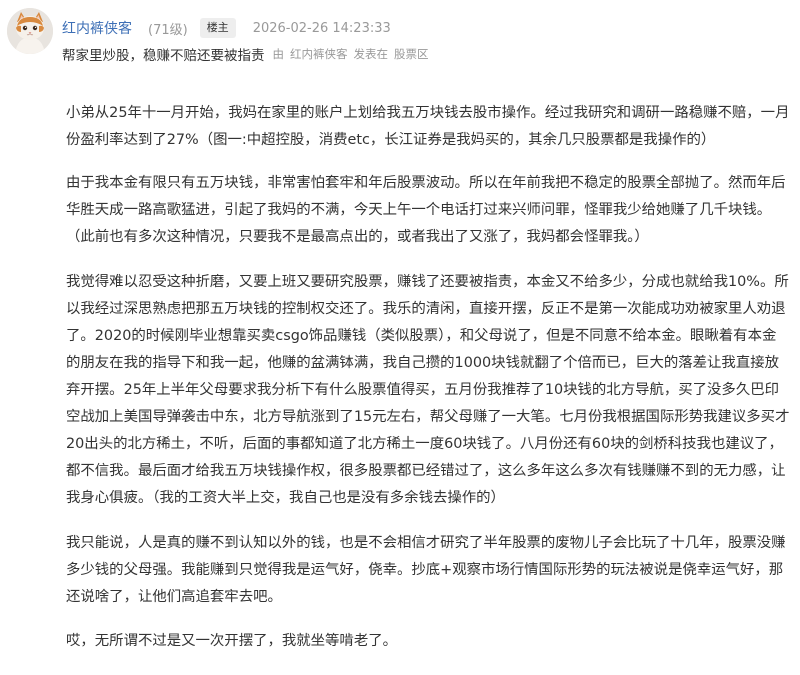  Describe the element at coordinates (321, 28) in the screenshot. I see `post-timestamp: 2026-02-26 14:23:33` at that location.